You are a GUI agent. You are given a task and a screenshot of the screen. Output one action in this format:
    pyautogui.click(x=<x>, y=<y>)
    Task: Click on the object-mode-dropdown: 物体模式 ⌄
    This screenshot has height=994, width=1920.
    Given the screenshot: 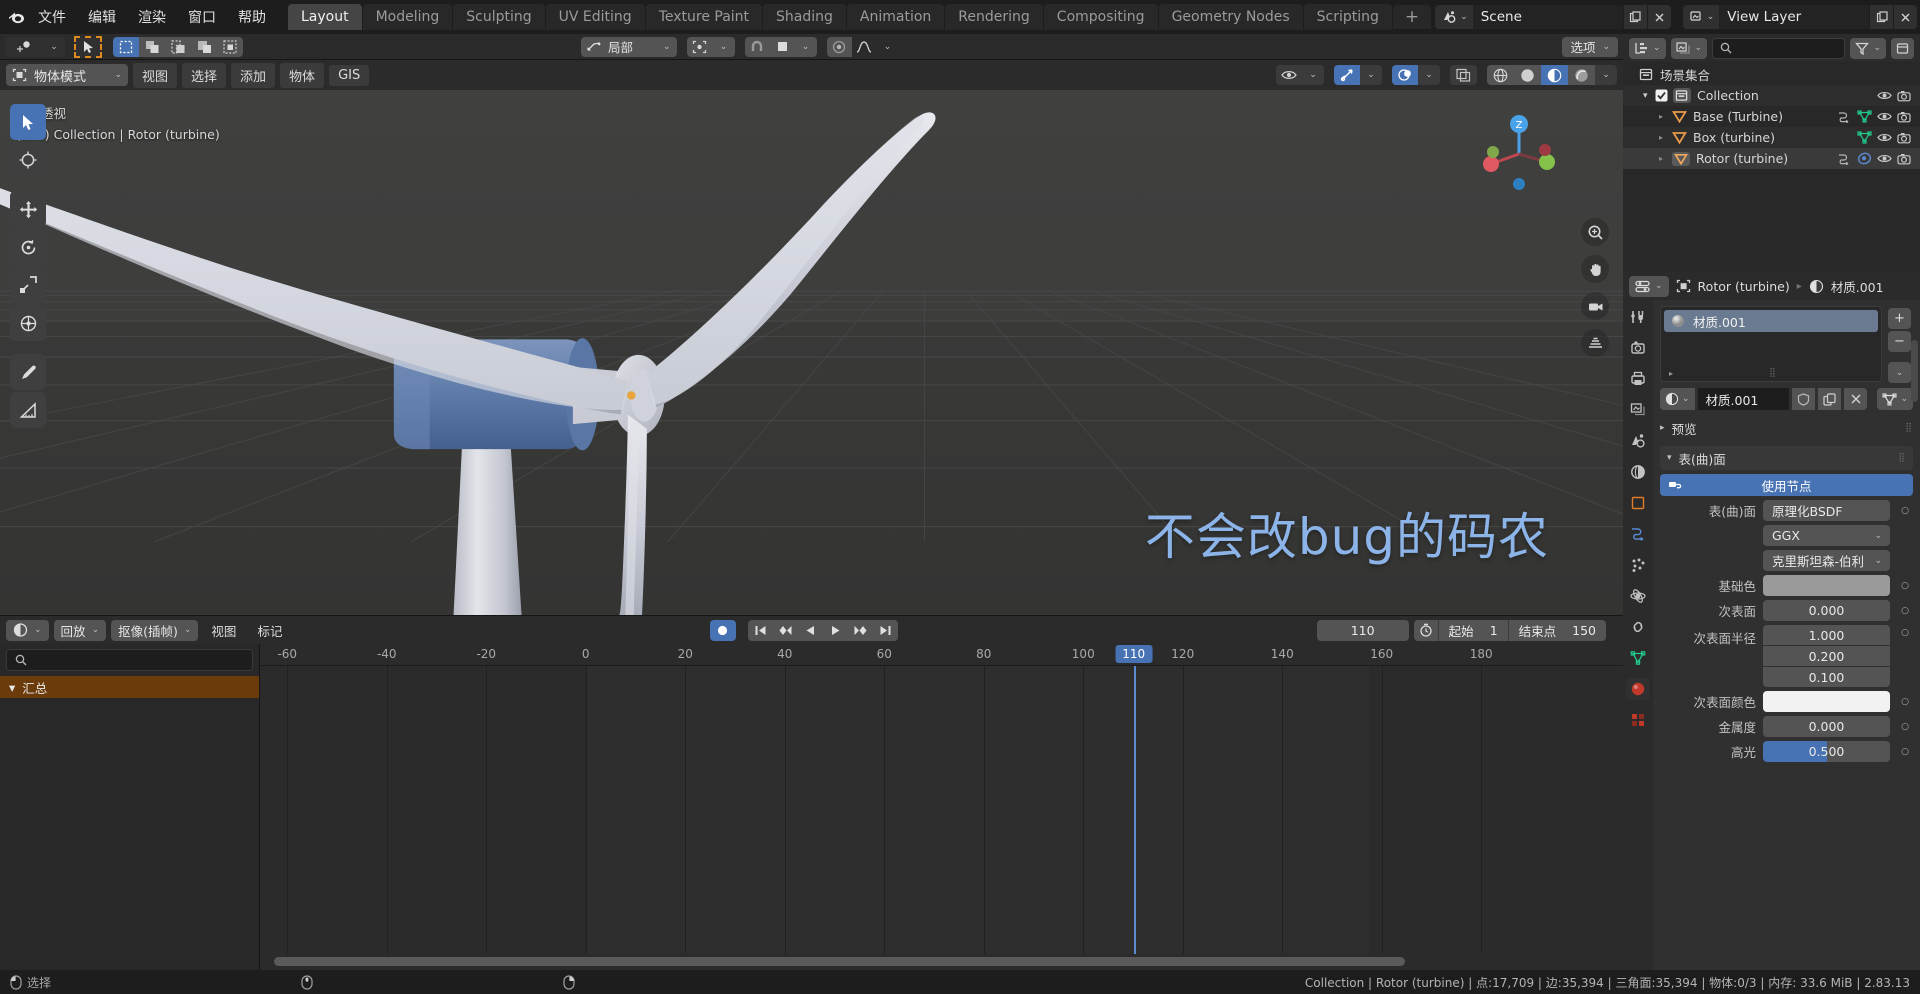 What is the action you would take?
    pyautogui.click(x=67, y=75)
    